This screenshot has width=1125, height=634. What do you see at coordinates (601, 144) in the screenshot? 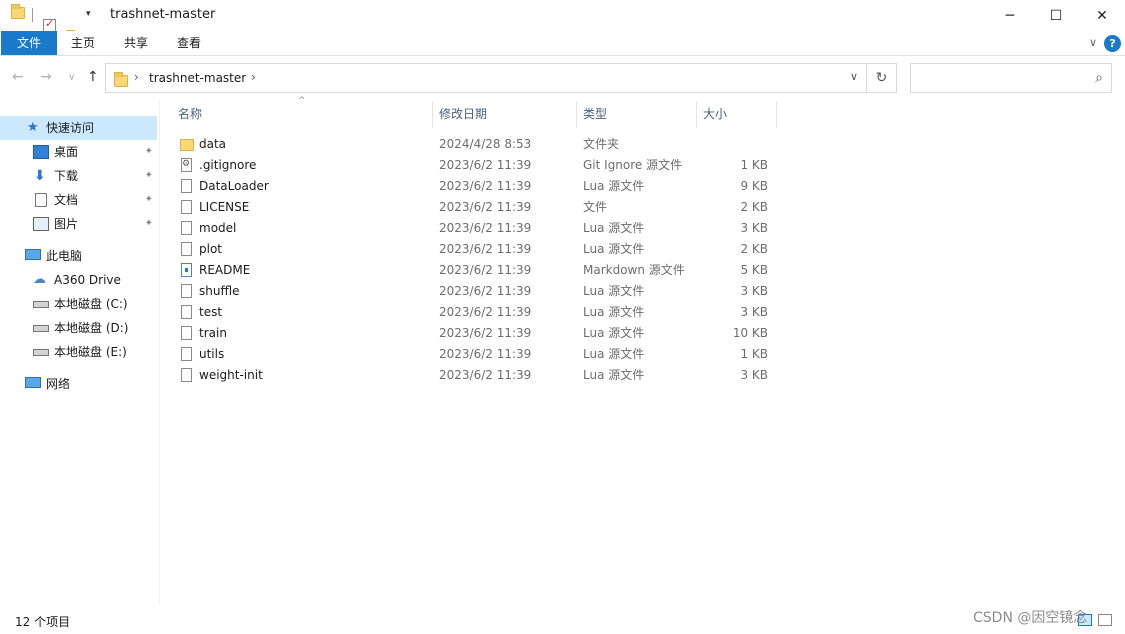
I see `file-type: 文件夹` at bounding box center [601, 144].